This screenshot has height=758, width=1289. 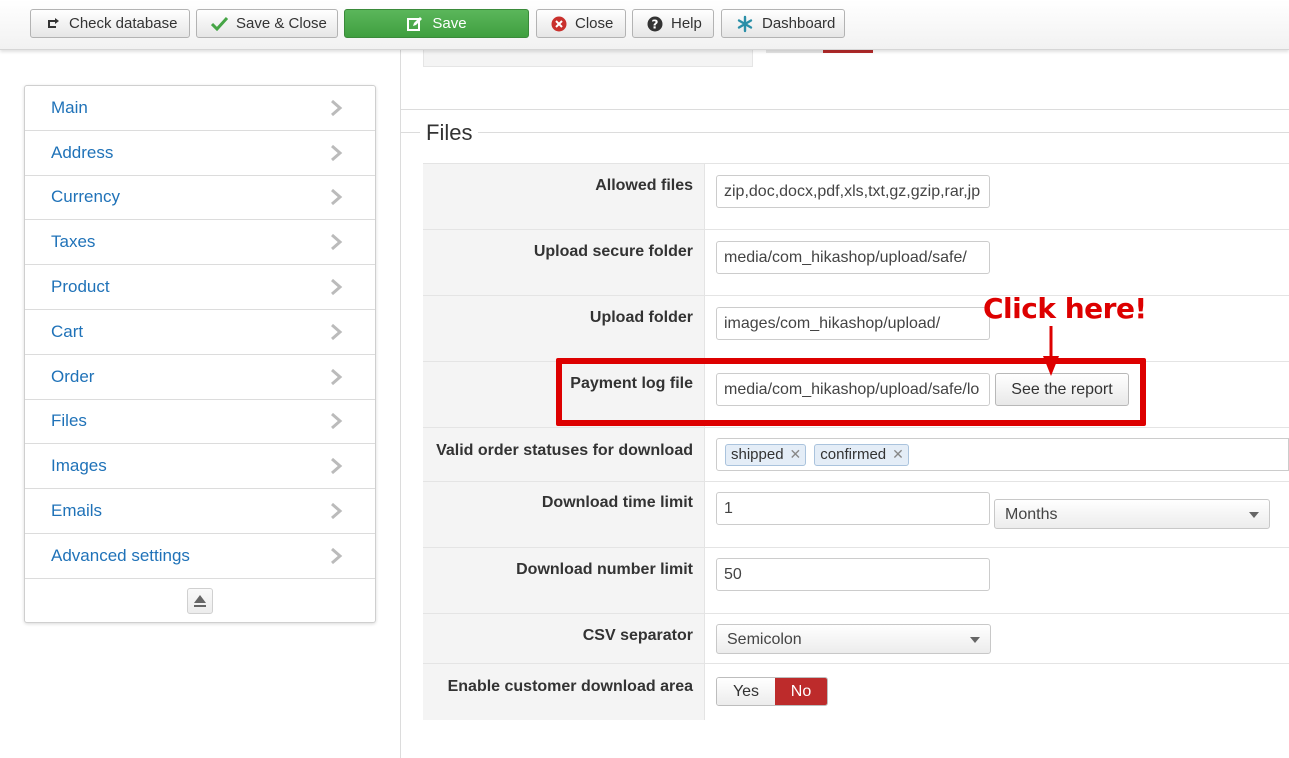 I want to click on section-separator, so click(x=844, y=109).